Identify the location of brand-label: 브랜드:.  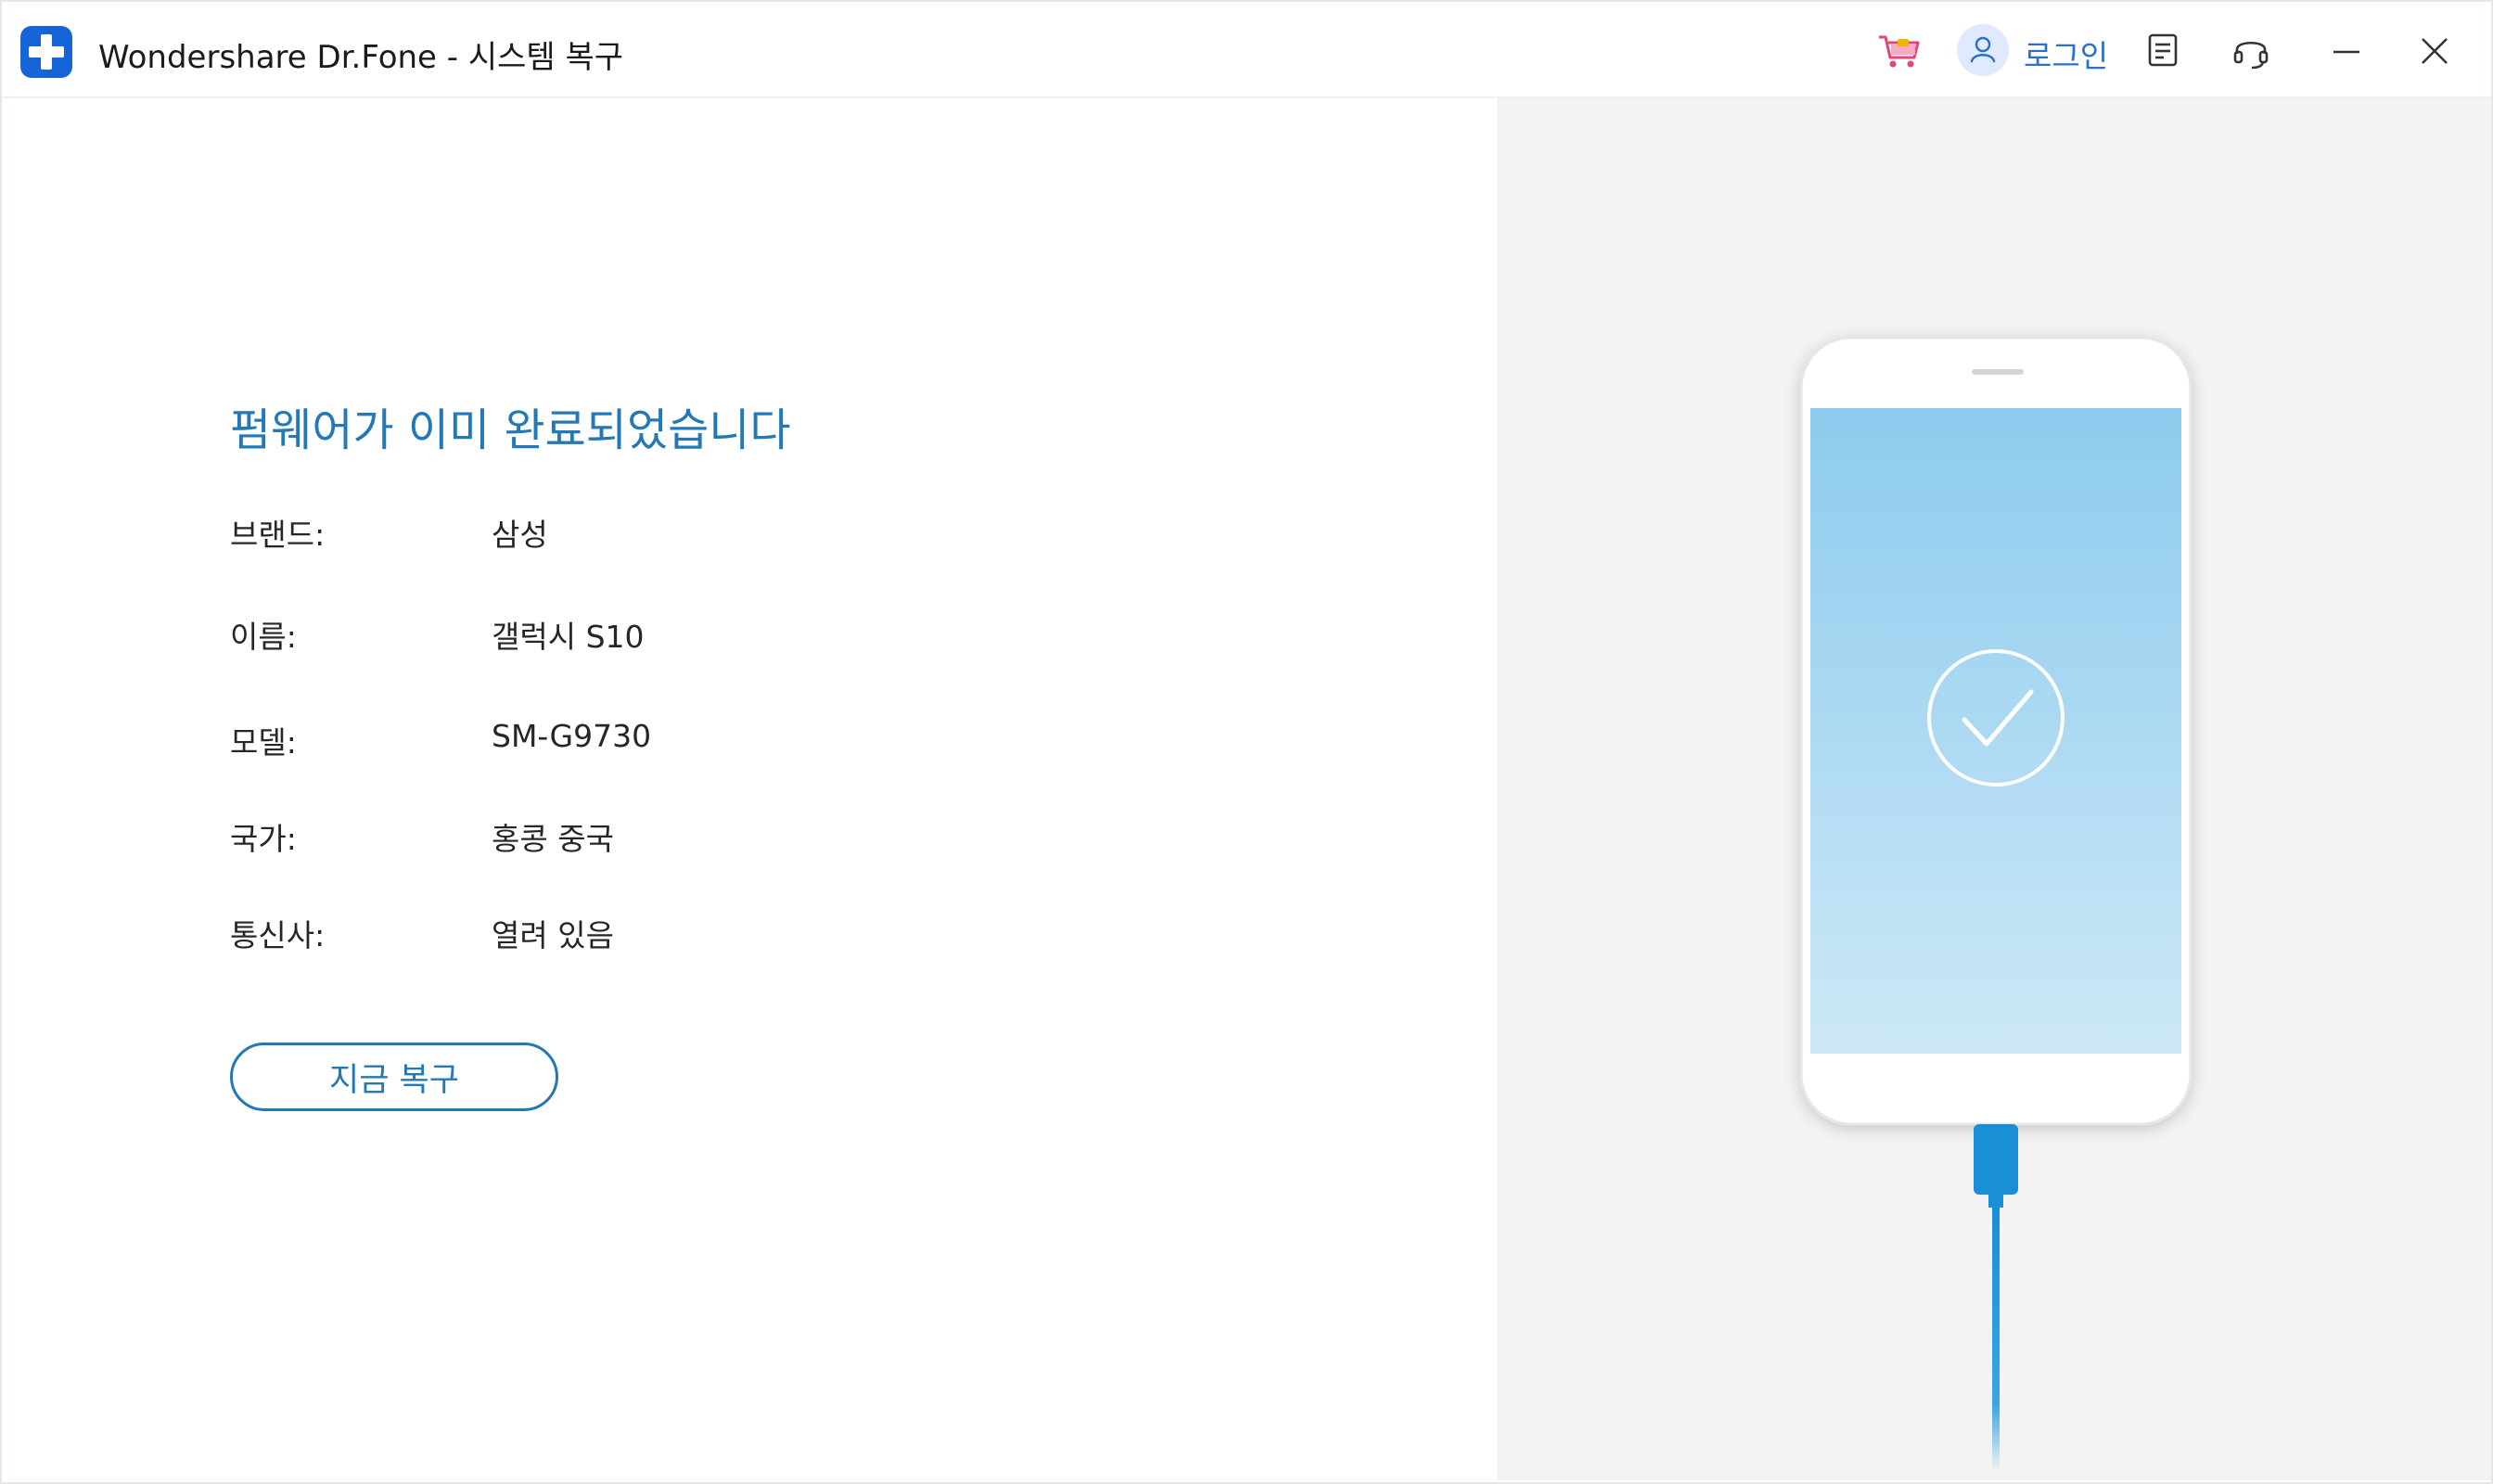
(278, 535).